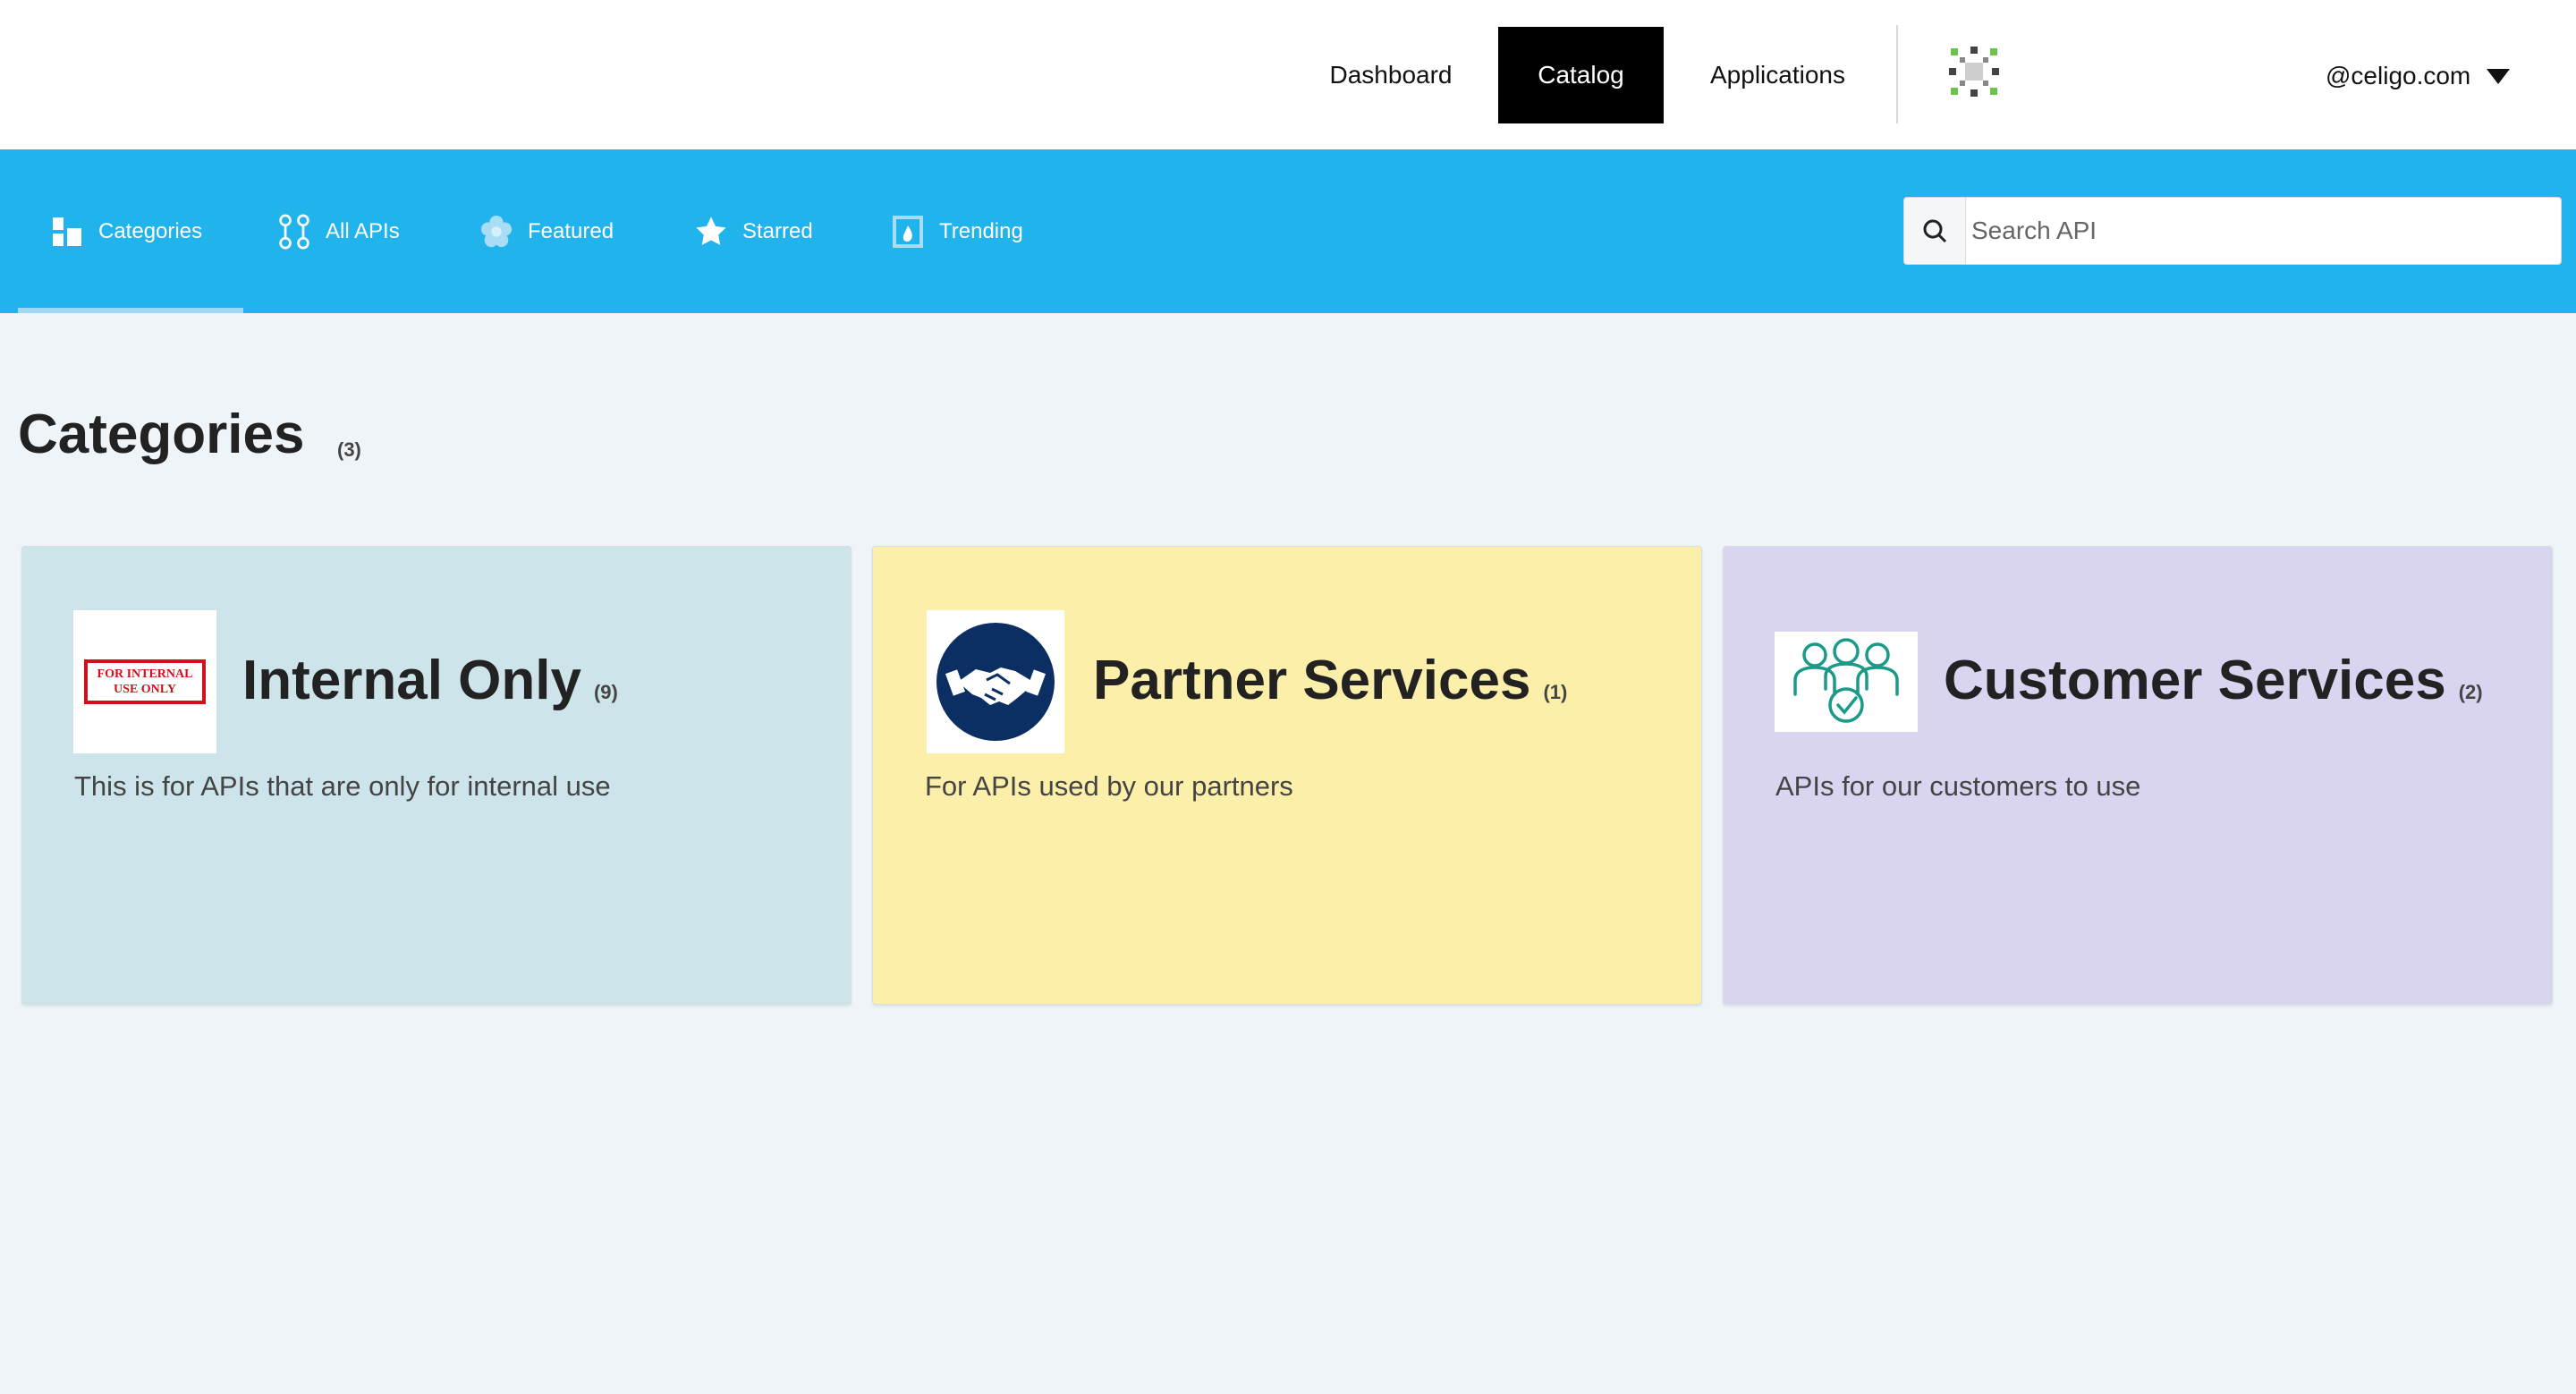 Image resolution: width=2576 pixels, height=1394 pixels. What do you see at coordinates (161, 434) in the screenshot?
I see `page-title: Categories` at bounding box center [161, 434].